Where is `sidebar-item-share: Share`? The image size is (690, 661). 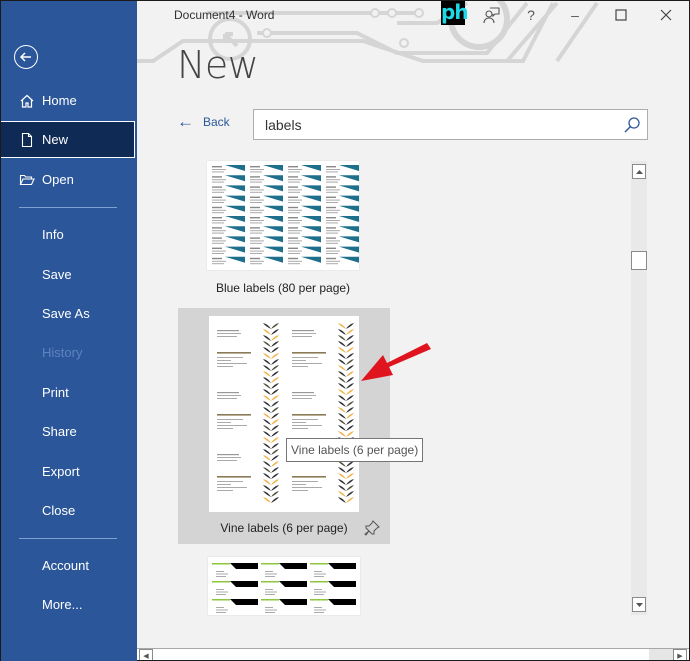
sidebar-item-share: Share is located at coordinates (68, 431).